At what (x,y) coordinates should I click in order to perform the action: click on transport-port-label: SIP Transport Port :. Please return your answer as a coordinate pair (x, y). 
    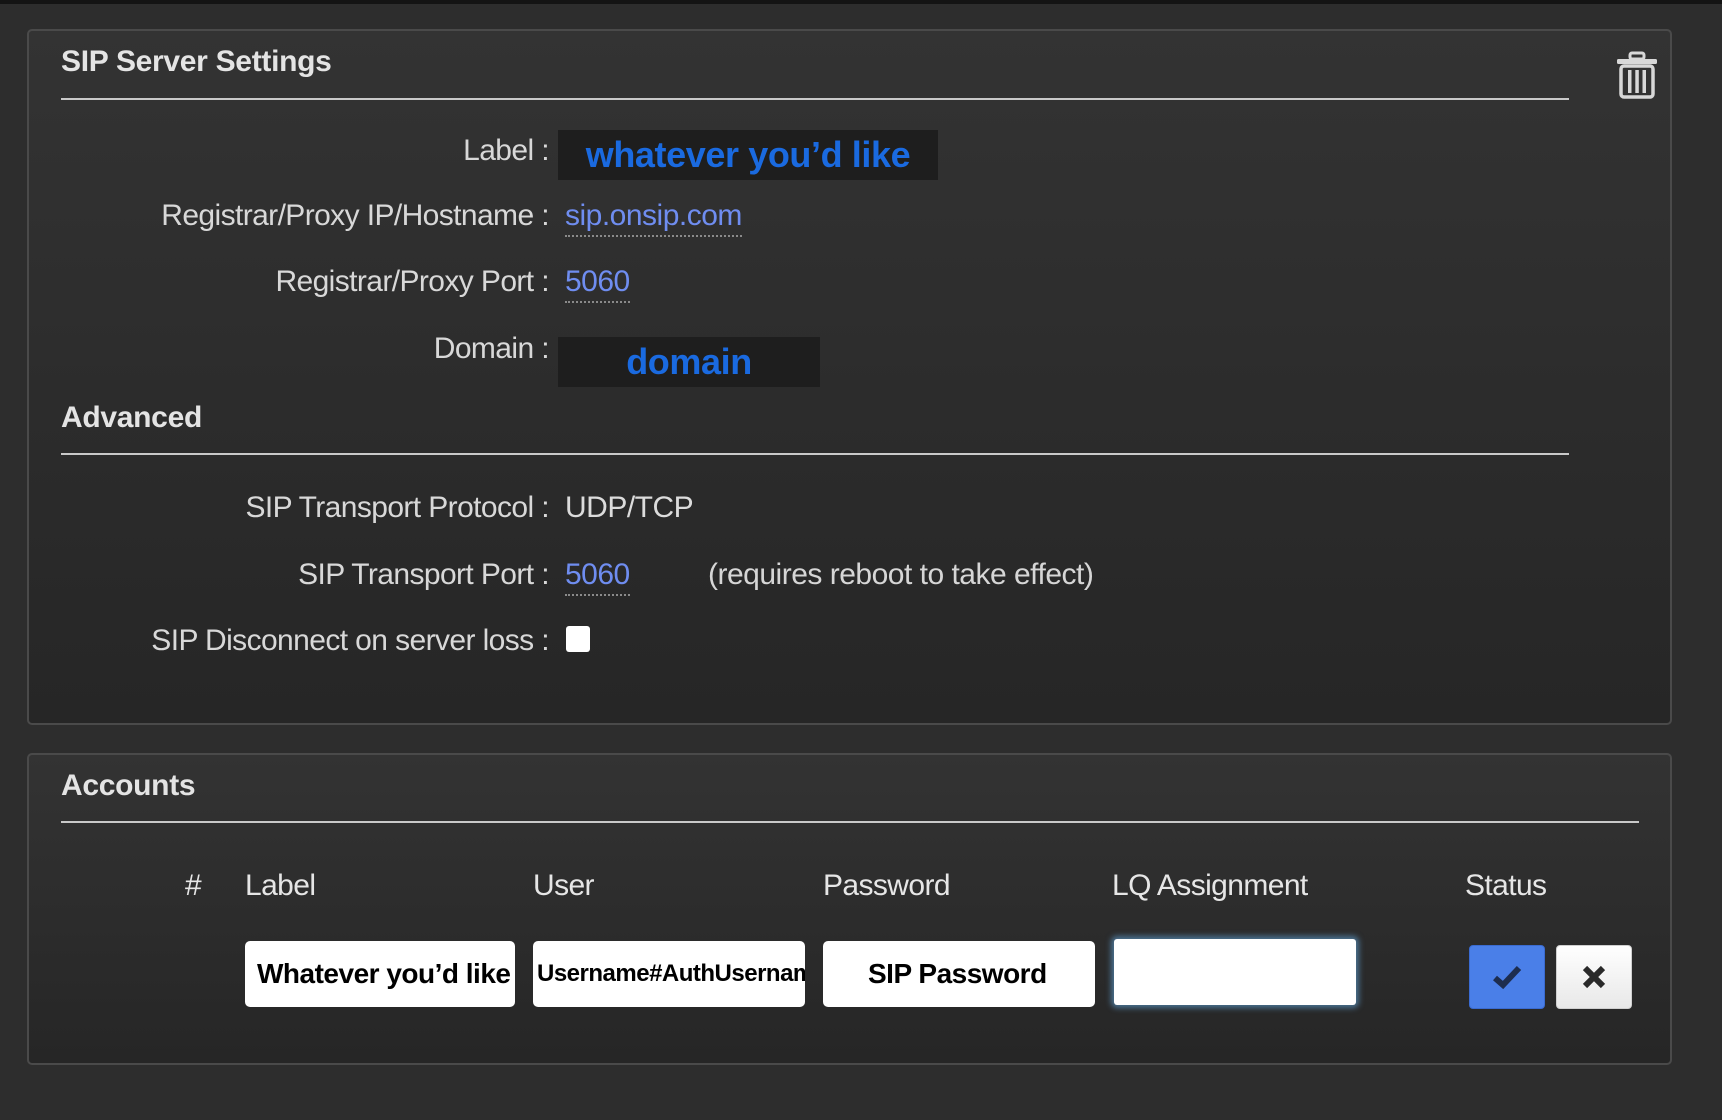
    Looking at the image, I should click on (424, 574).